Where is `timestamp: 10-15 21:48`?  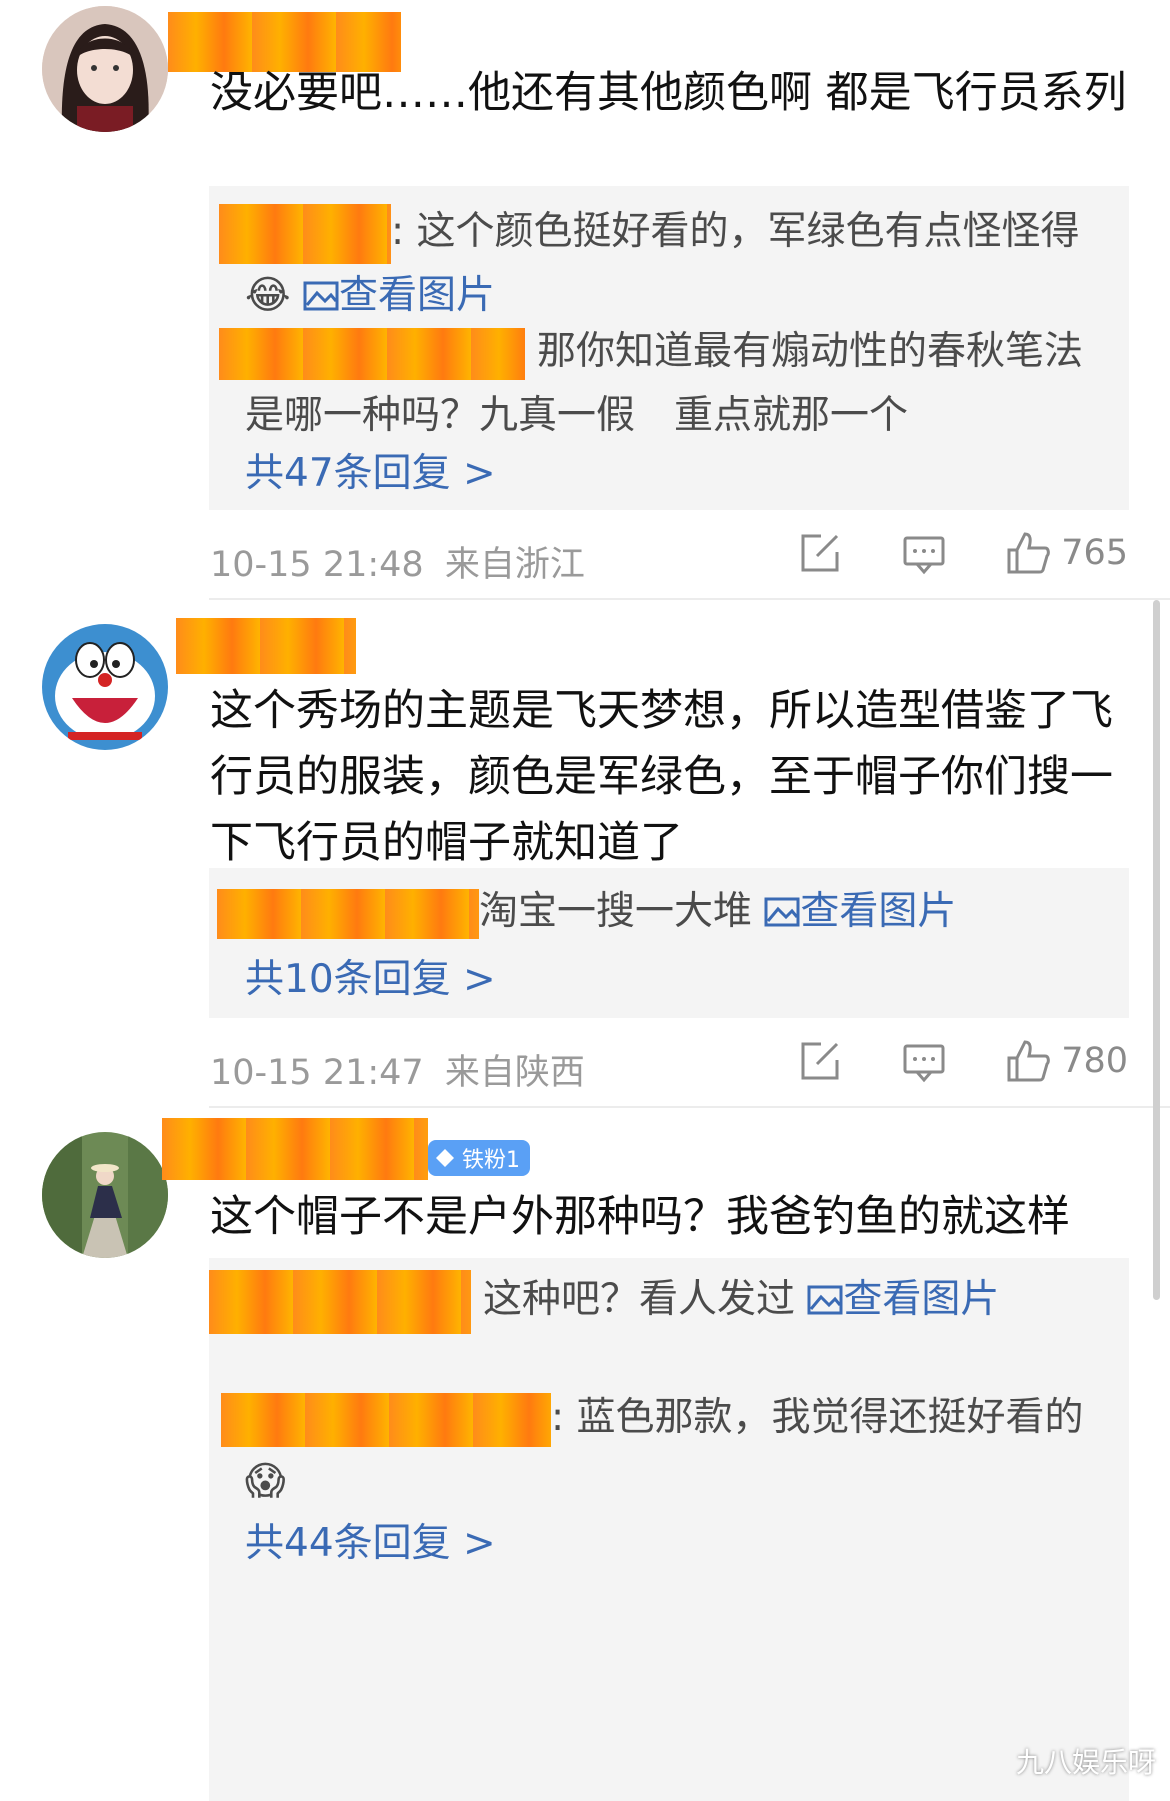
timestamp: 10-15 21:48 is located at coordinates (317, 565).